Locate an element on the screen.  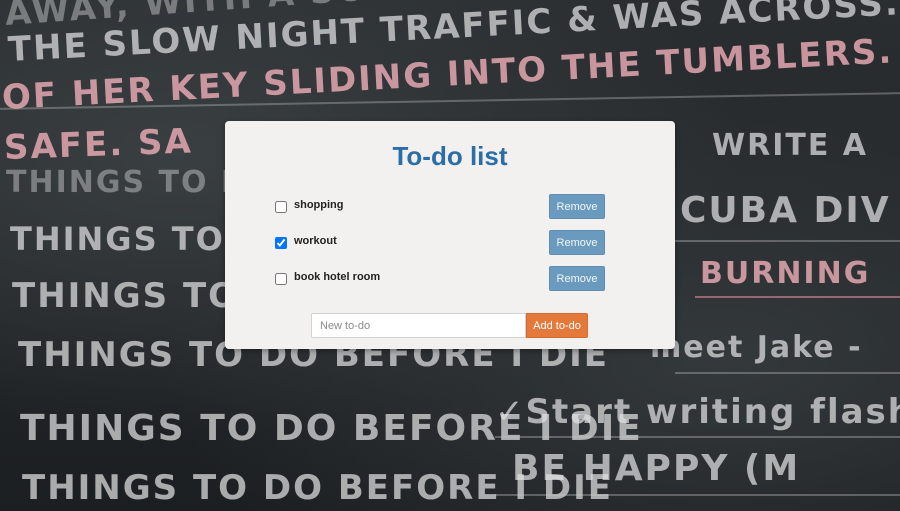
add-todo-form: Add to-do is located at coordinates (450, 325).